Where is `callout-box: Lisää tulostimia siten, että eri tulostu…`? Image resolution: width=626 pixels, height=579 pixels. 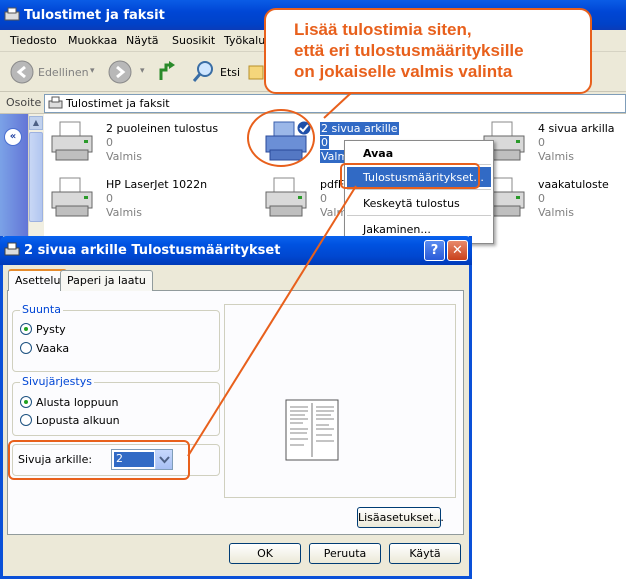 callout-box: Lisää tulostimia siten, että eri tulostu… is located at coordinates (428, 51).